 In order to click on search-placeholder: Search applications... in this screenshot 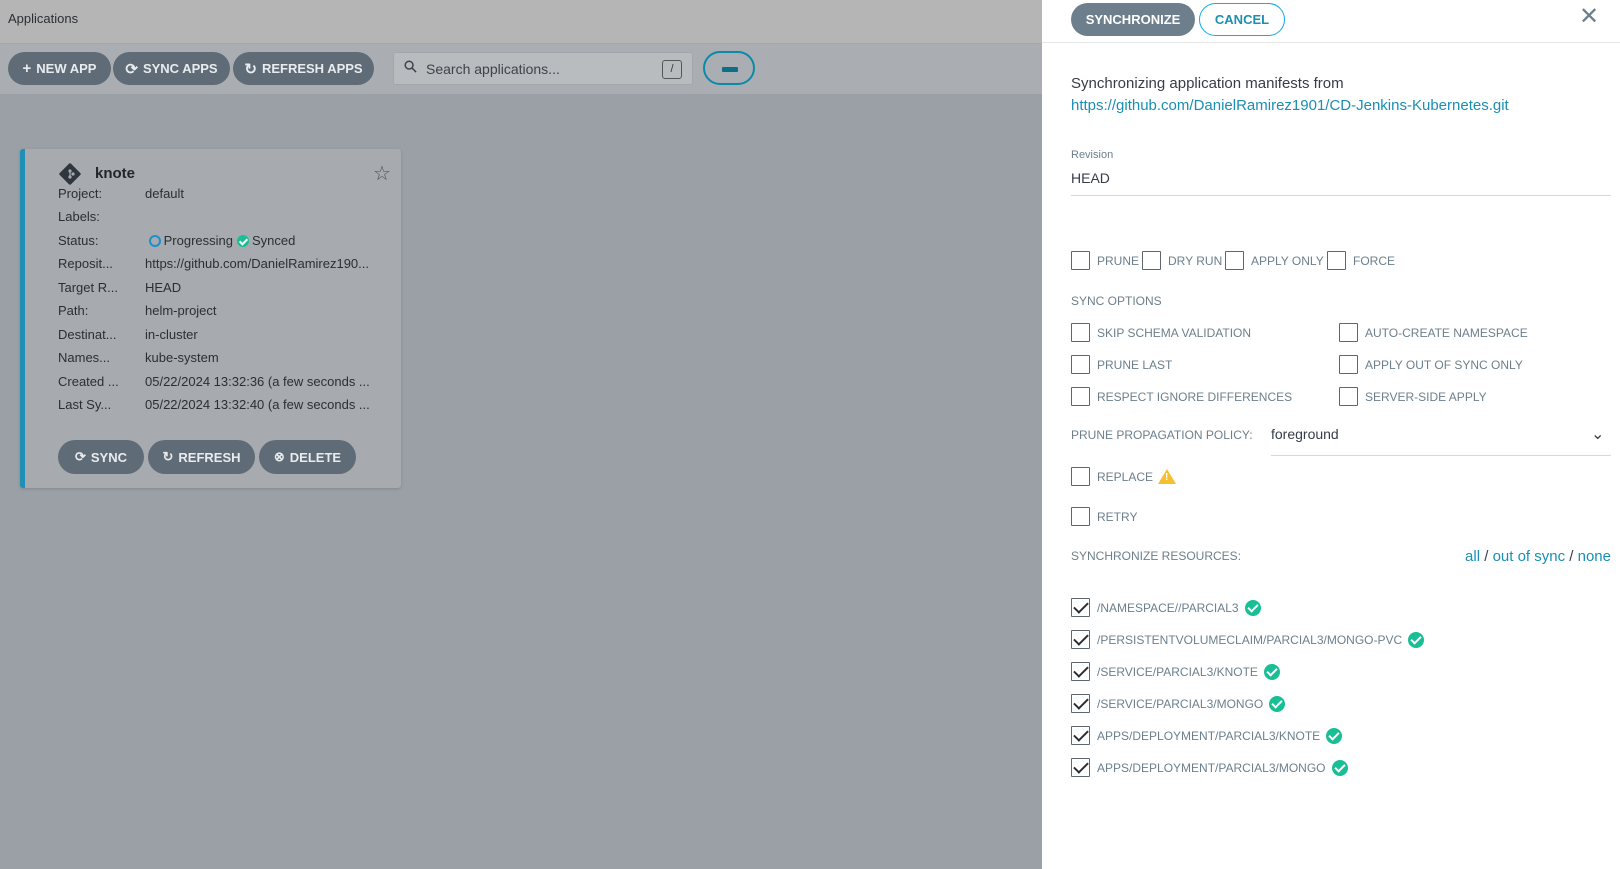, I will do `click(493, 69)`.